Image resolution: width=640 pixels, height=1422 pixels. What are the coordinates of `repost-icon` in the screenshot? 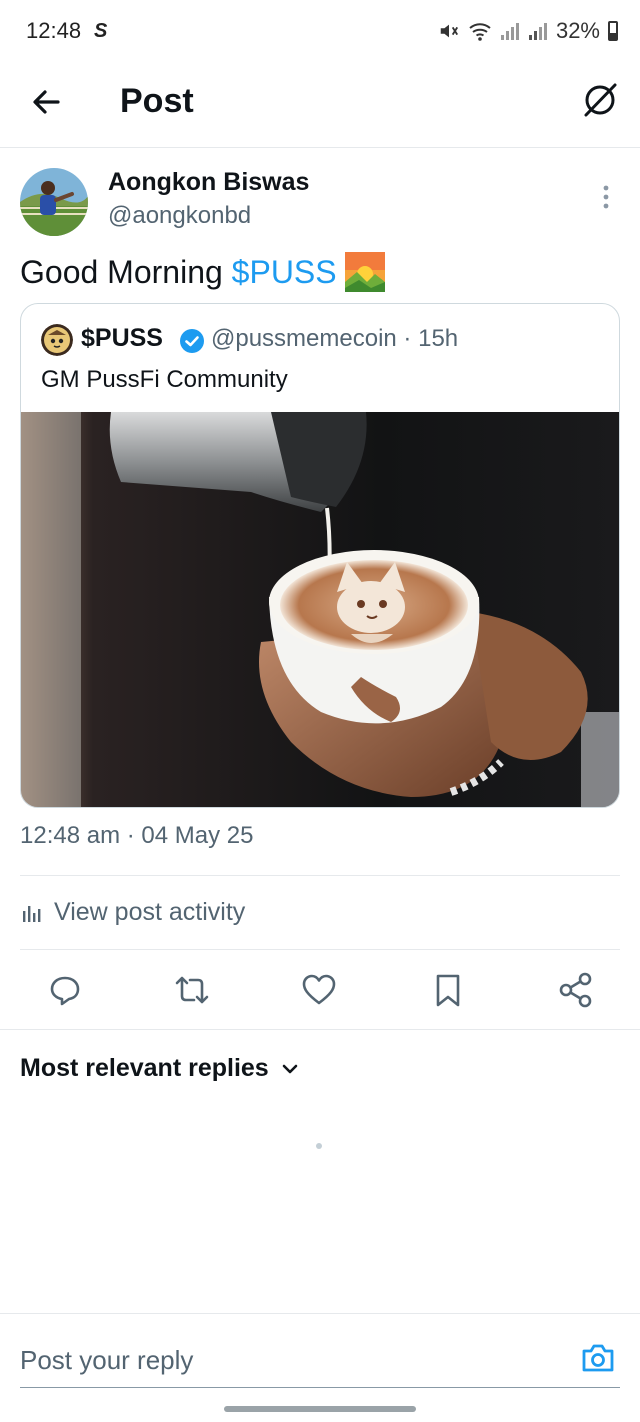 It's located at (192, 990).